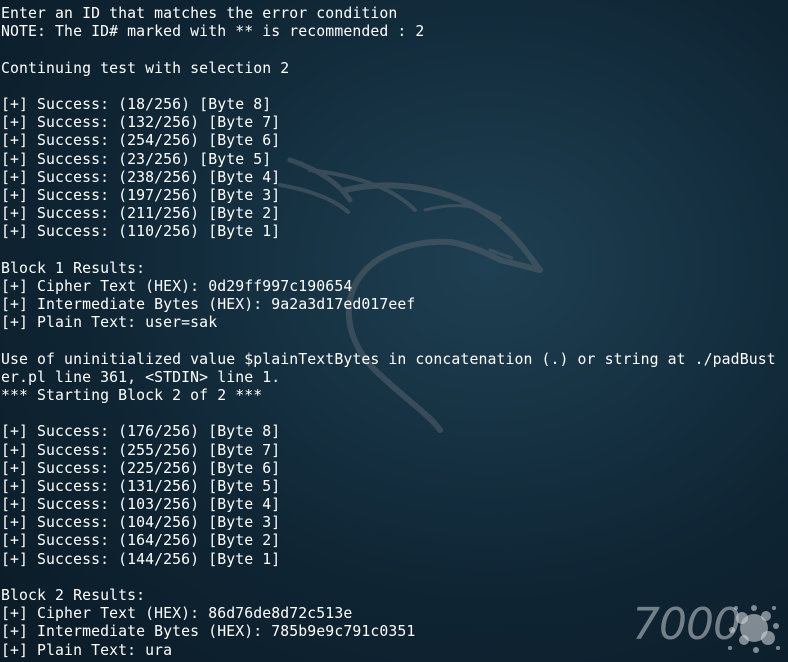  I want to click on terminal-line: [+] Success: (110/256) [Byte 1], so click(141, 232).